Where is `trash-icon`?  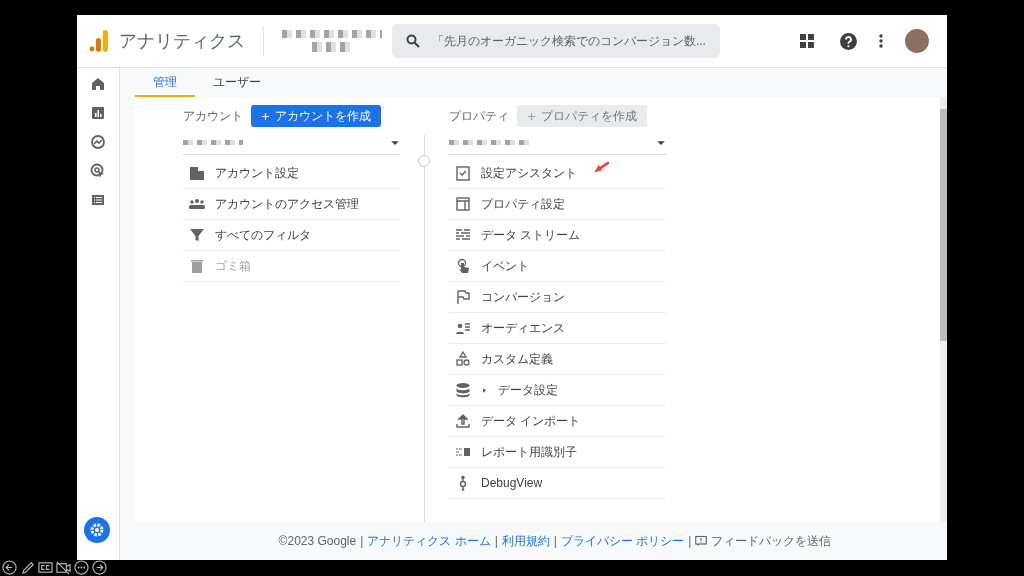
trash-icon is located at coordinates (197, 266).